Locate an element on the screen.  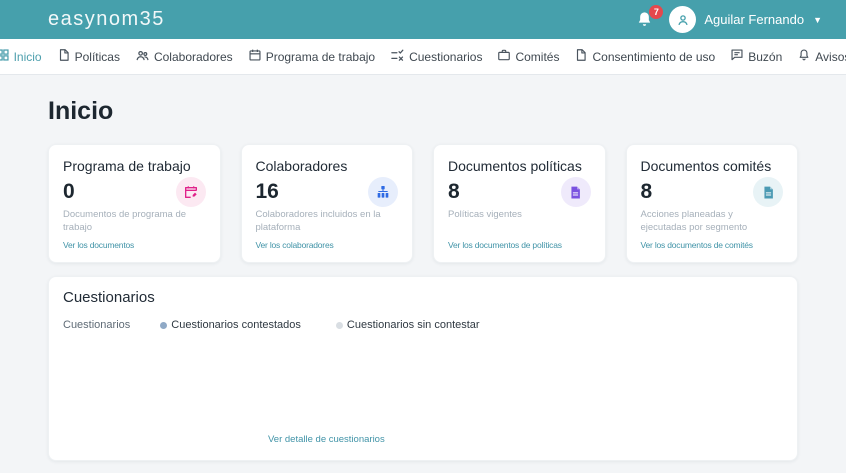
page-title: Inicio is located at coordinates (81, 111).